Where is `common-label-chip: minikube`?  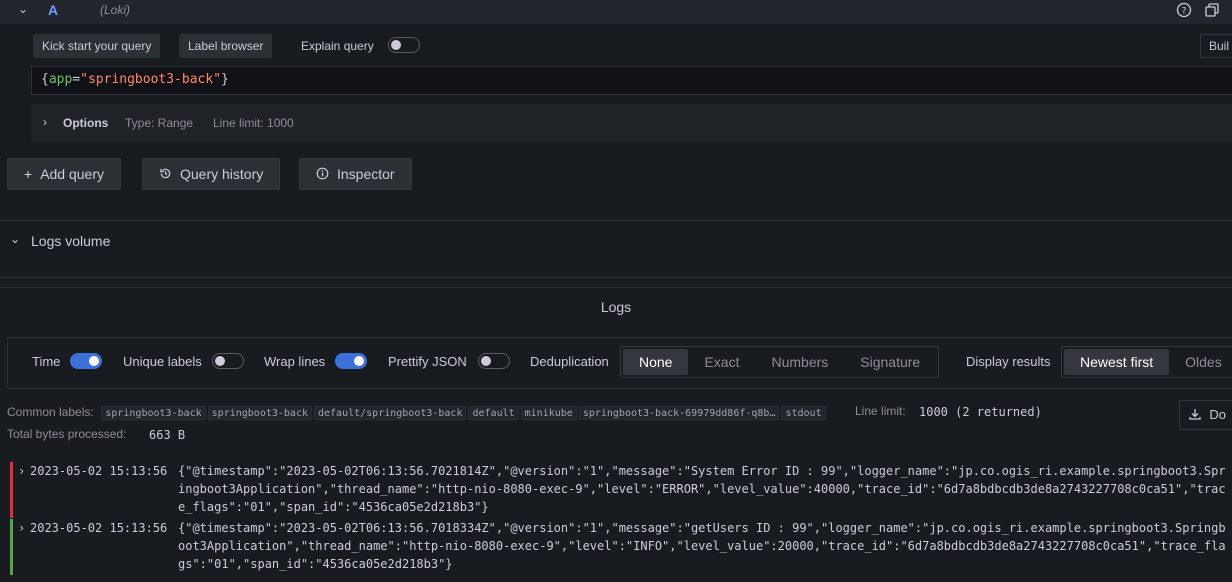 common-label-chip: minikube is located at coordinates (548, 413).